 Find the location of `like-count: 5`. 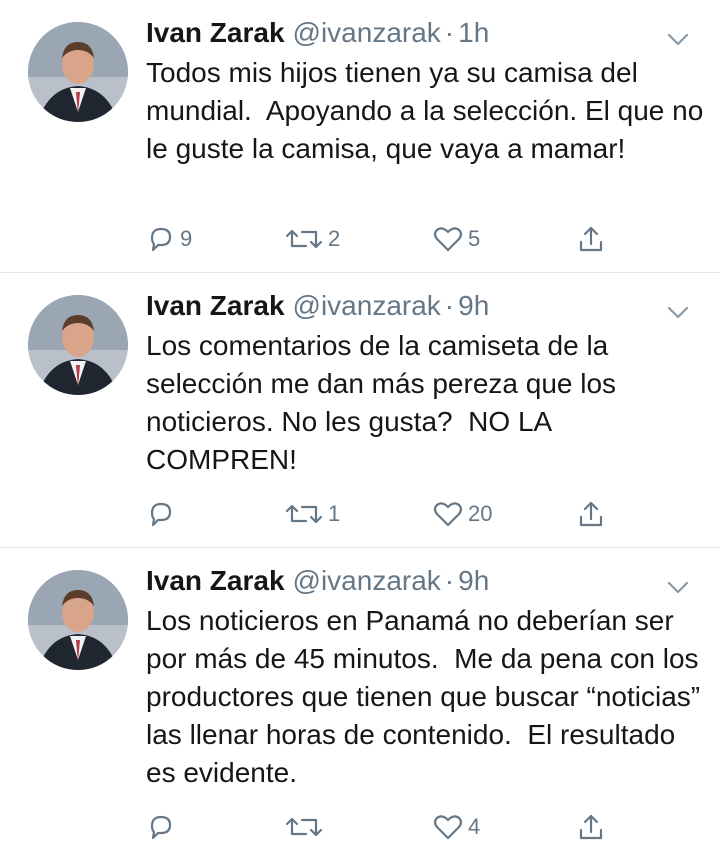

like-count: 5 is located at coordinates (474, 238).